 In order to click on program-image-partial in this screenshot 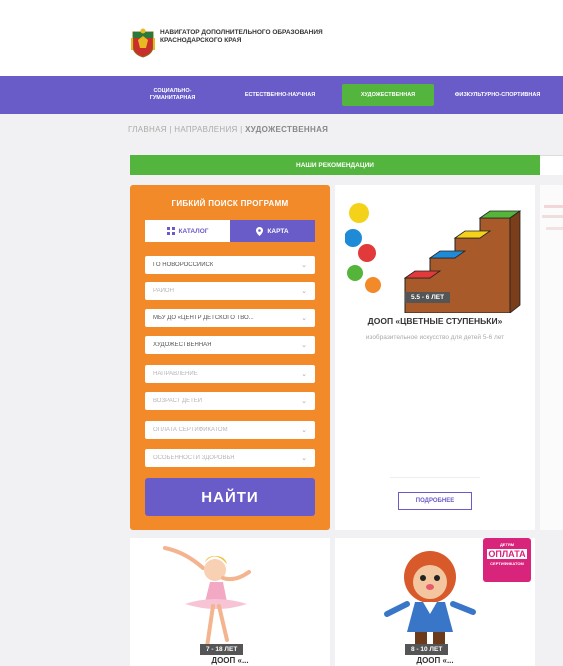, I will do `click(552, 217)`.